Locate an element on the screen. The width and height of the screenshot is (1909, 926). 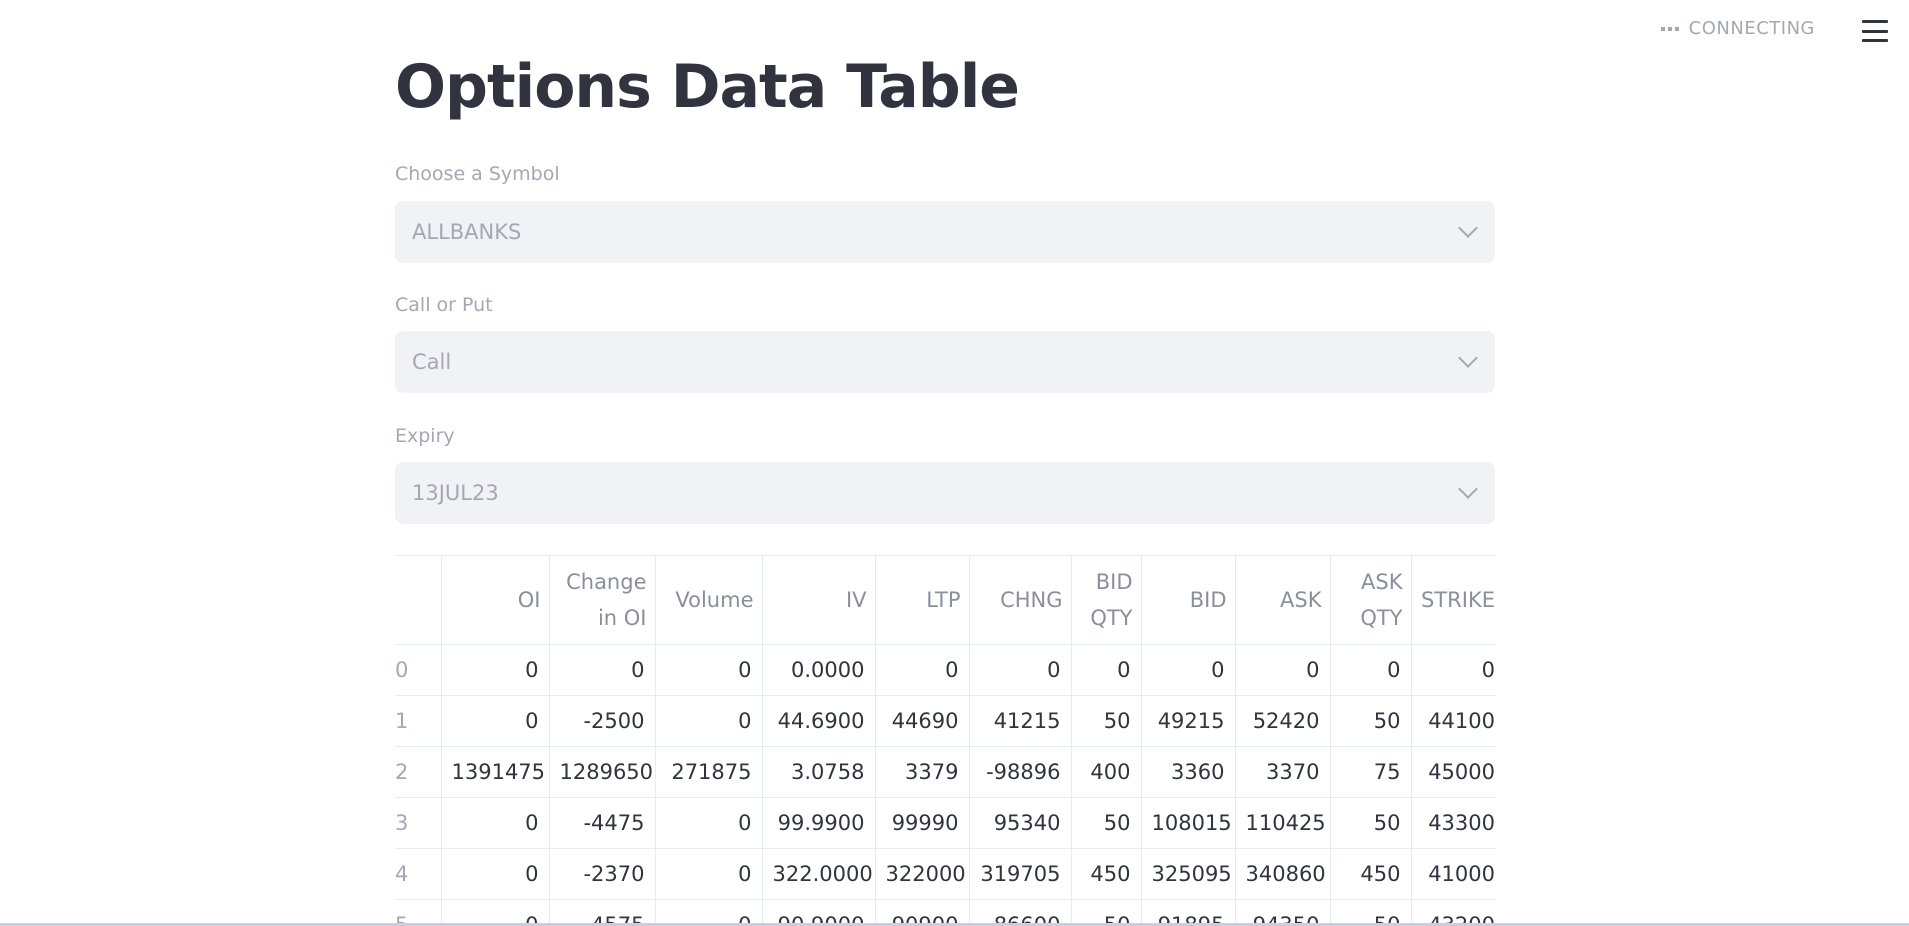
table-cell: 41215 is located at coordinates (1020, 721).